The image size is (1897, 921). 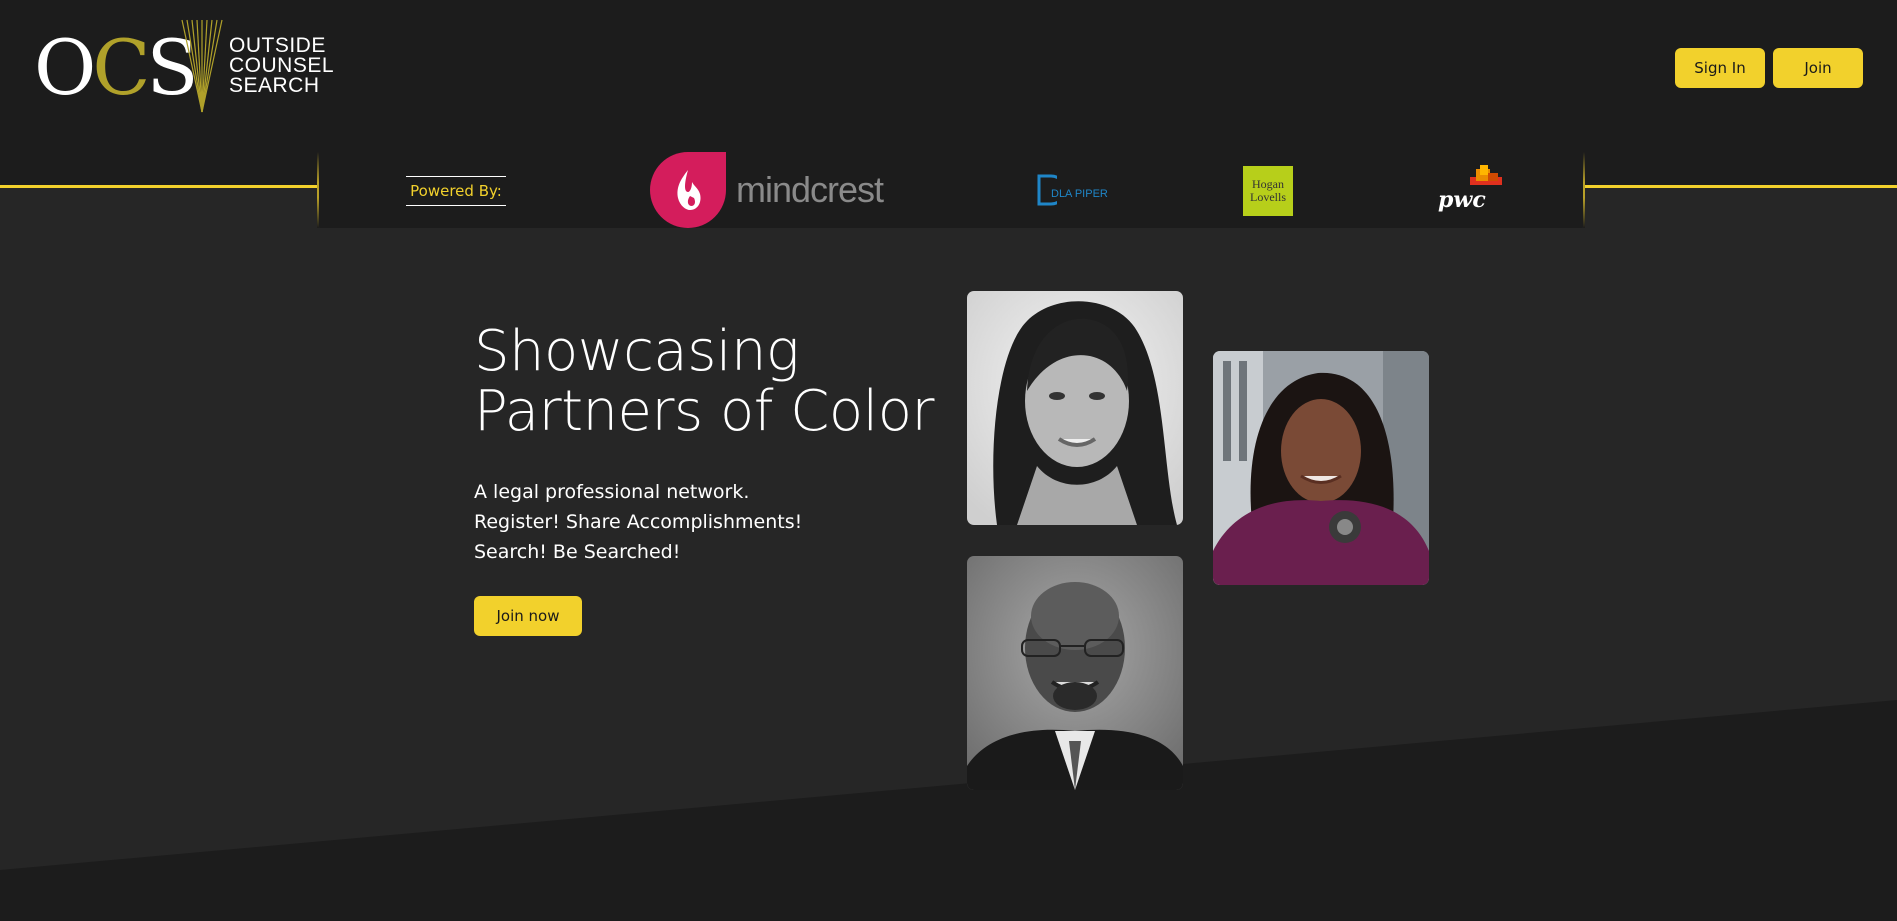 What do you see at coordinates (1462, 200) in the screenshot?
I see `pwc-wordmark: pwc` at bounding box center [1462, 200].